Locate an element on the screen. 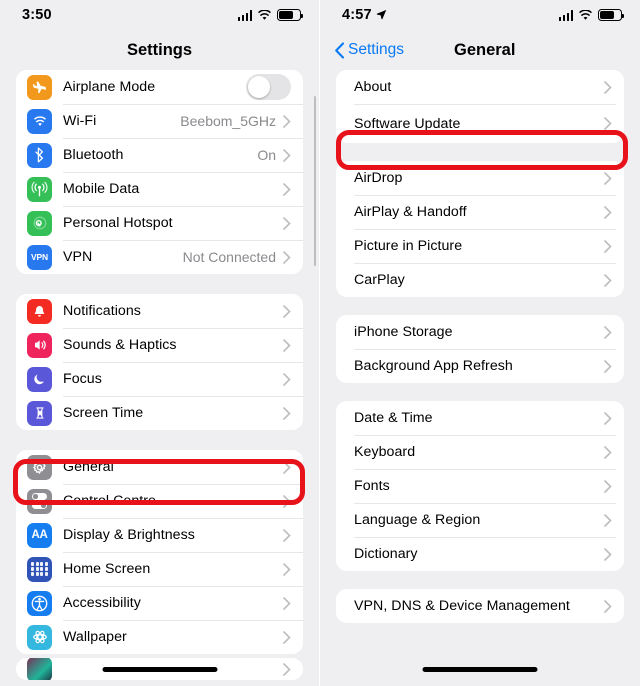 The height and width of the screenshot is (686, 640). siri-icon is located at coordinates (39, 669).